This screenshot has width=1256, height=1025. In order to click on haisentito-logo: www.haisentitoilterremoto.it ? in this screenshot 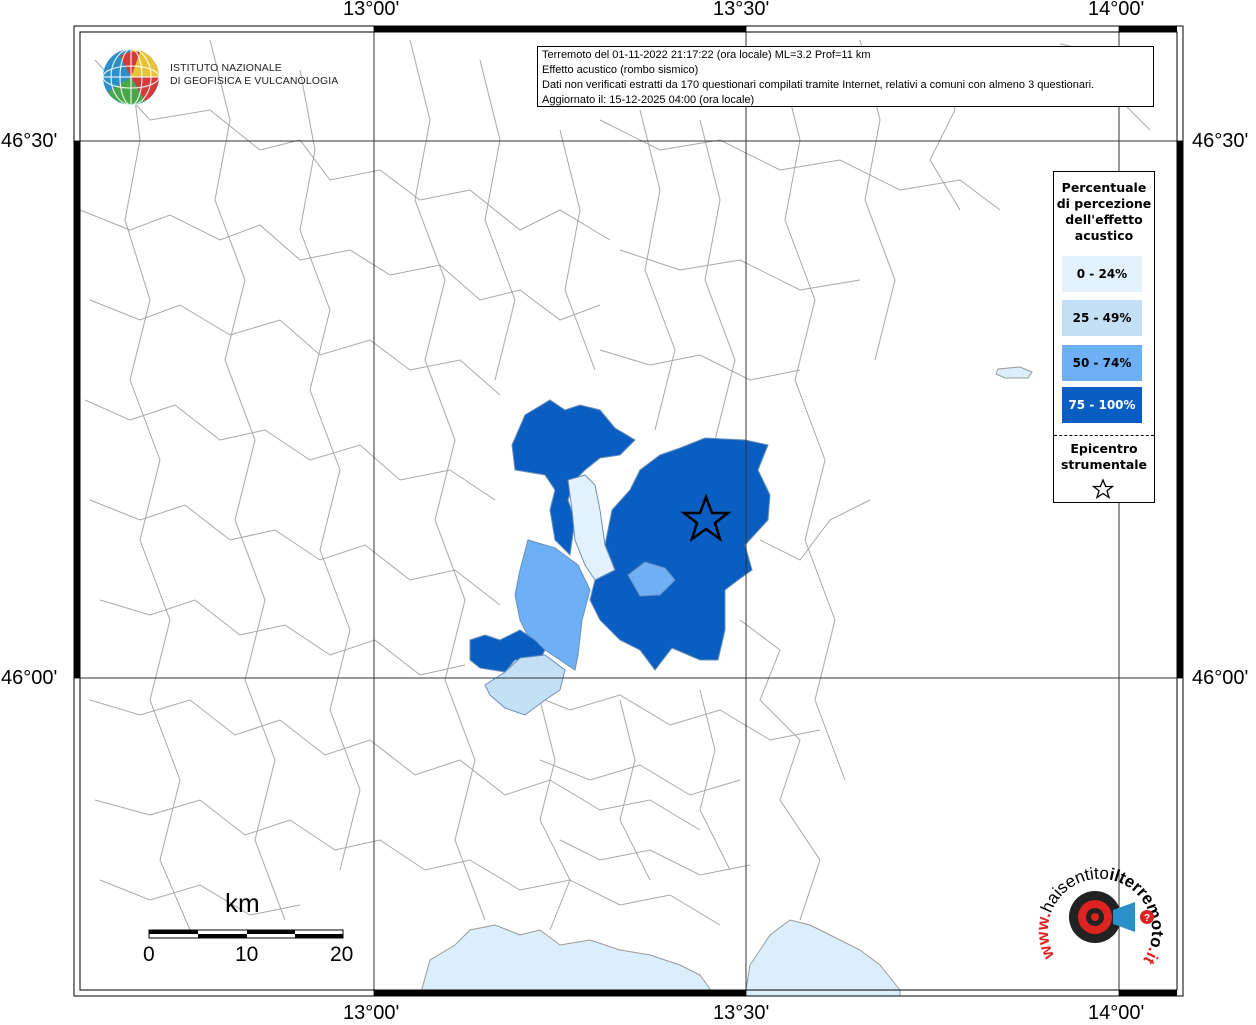, I will do `click(1100, 916)`.